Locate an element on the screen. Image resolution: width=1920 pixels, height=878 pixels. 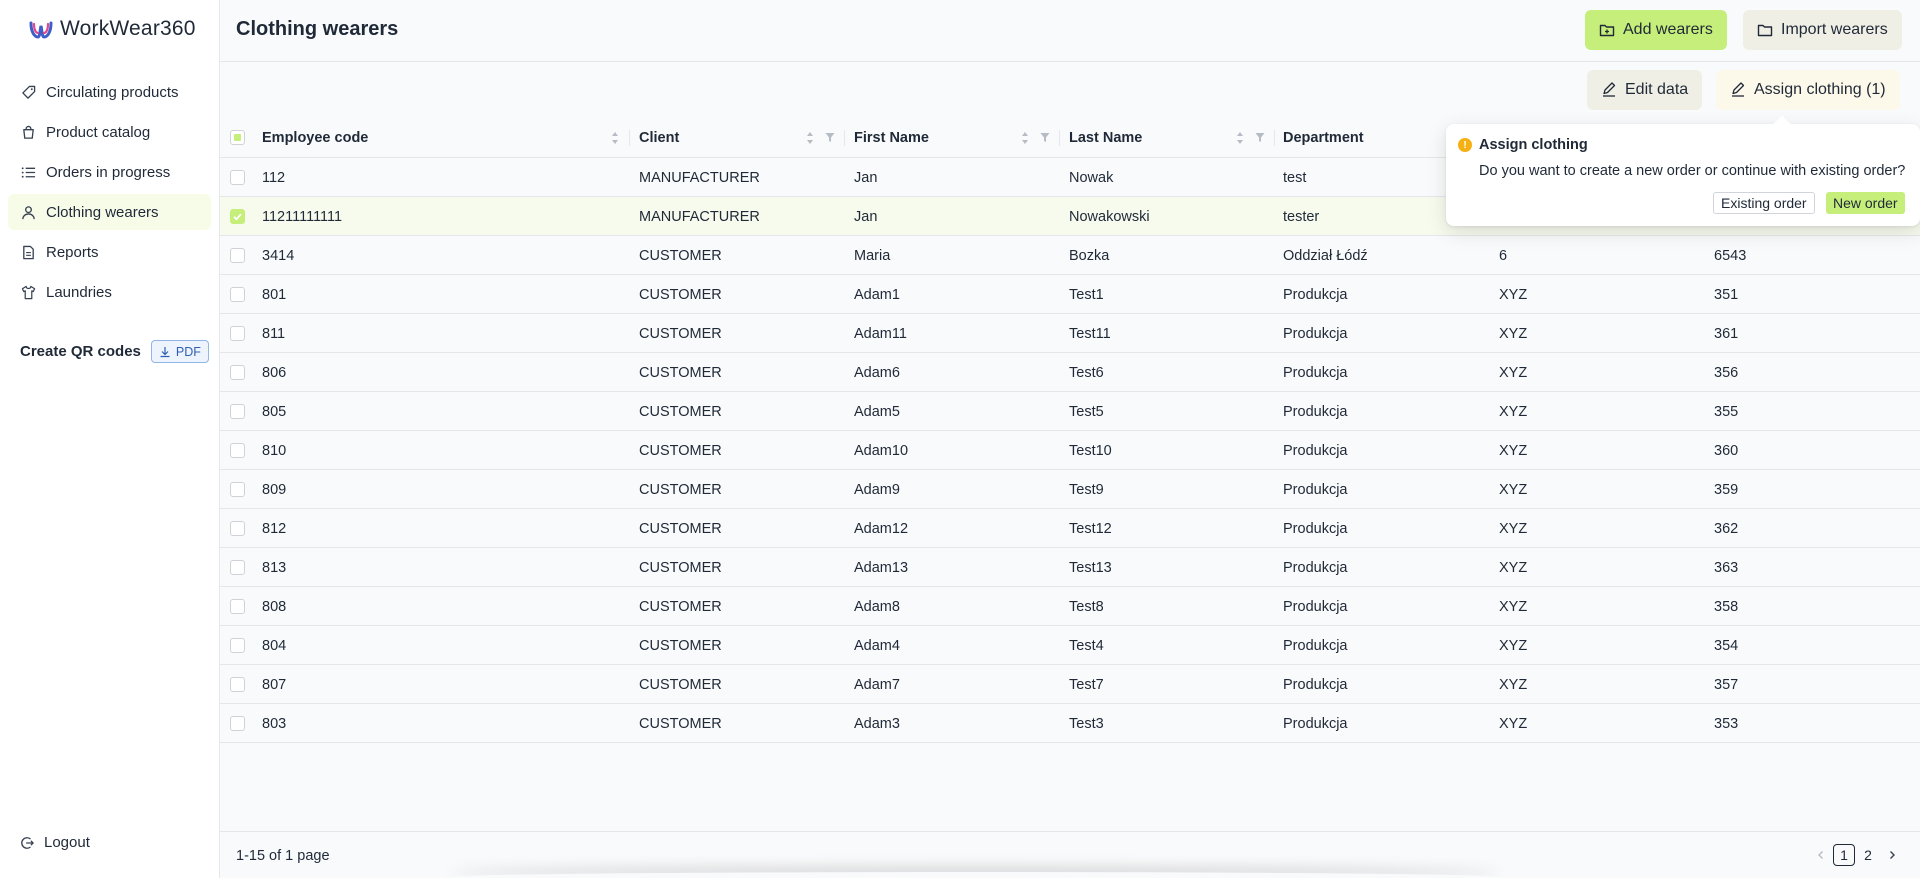
page-button-2: 2 is located at coordinates (1868, 855).